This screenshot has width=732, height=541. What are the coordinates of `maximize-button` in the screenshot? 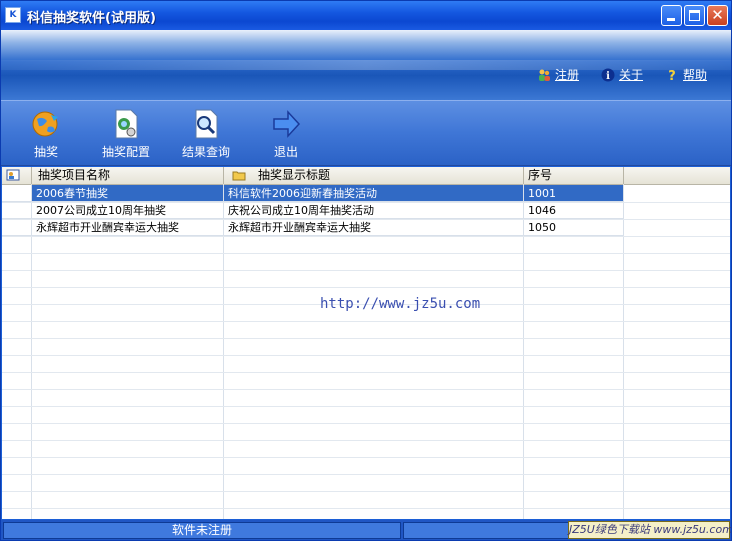 It's located at (694, 15).